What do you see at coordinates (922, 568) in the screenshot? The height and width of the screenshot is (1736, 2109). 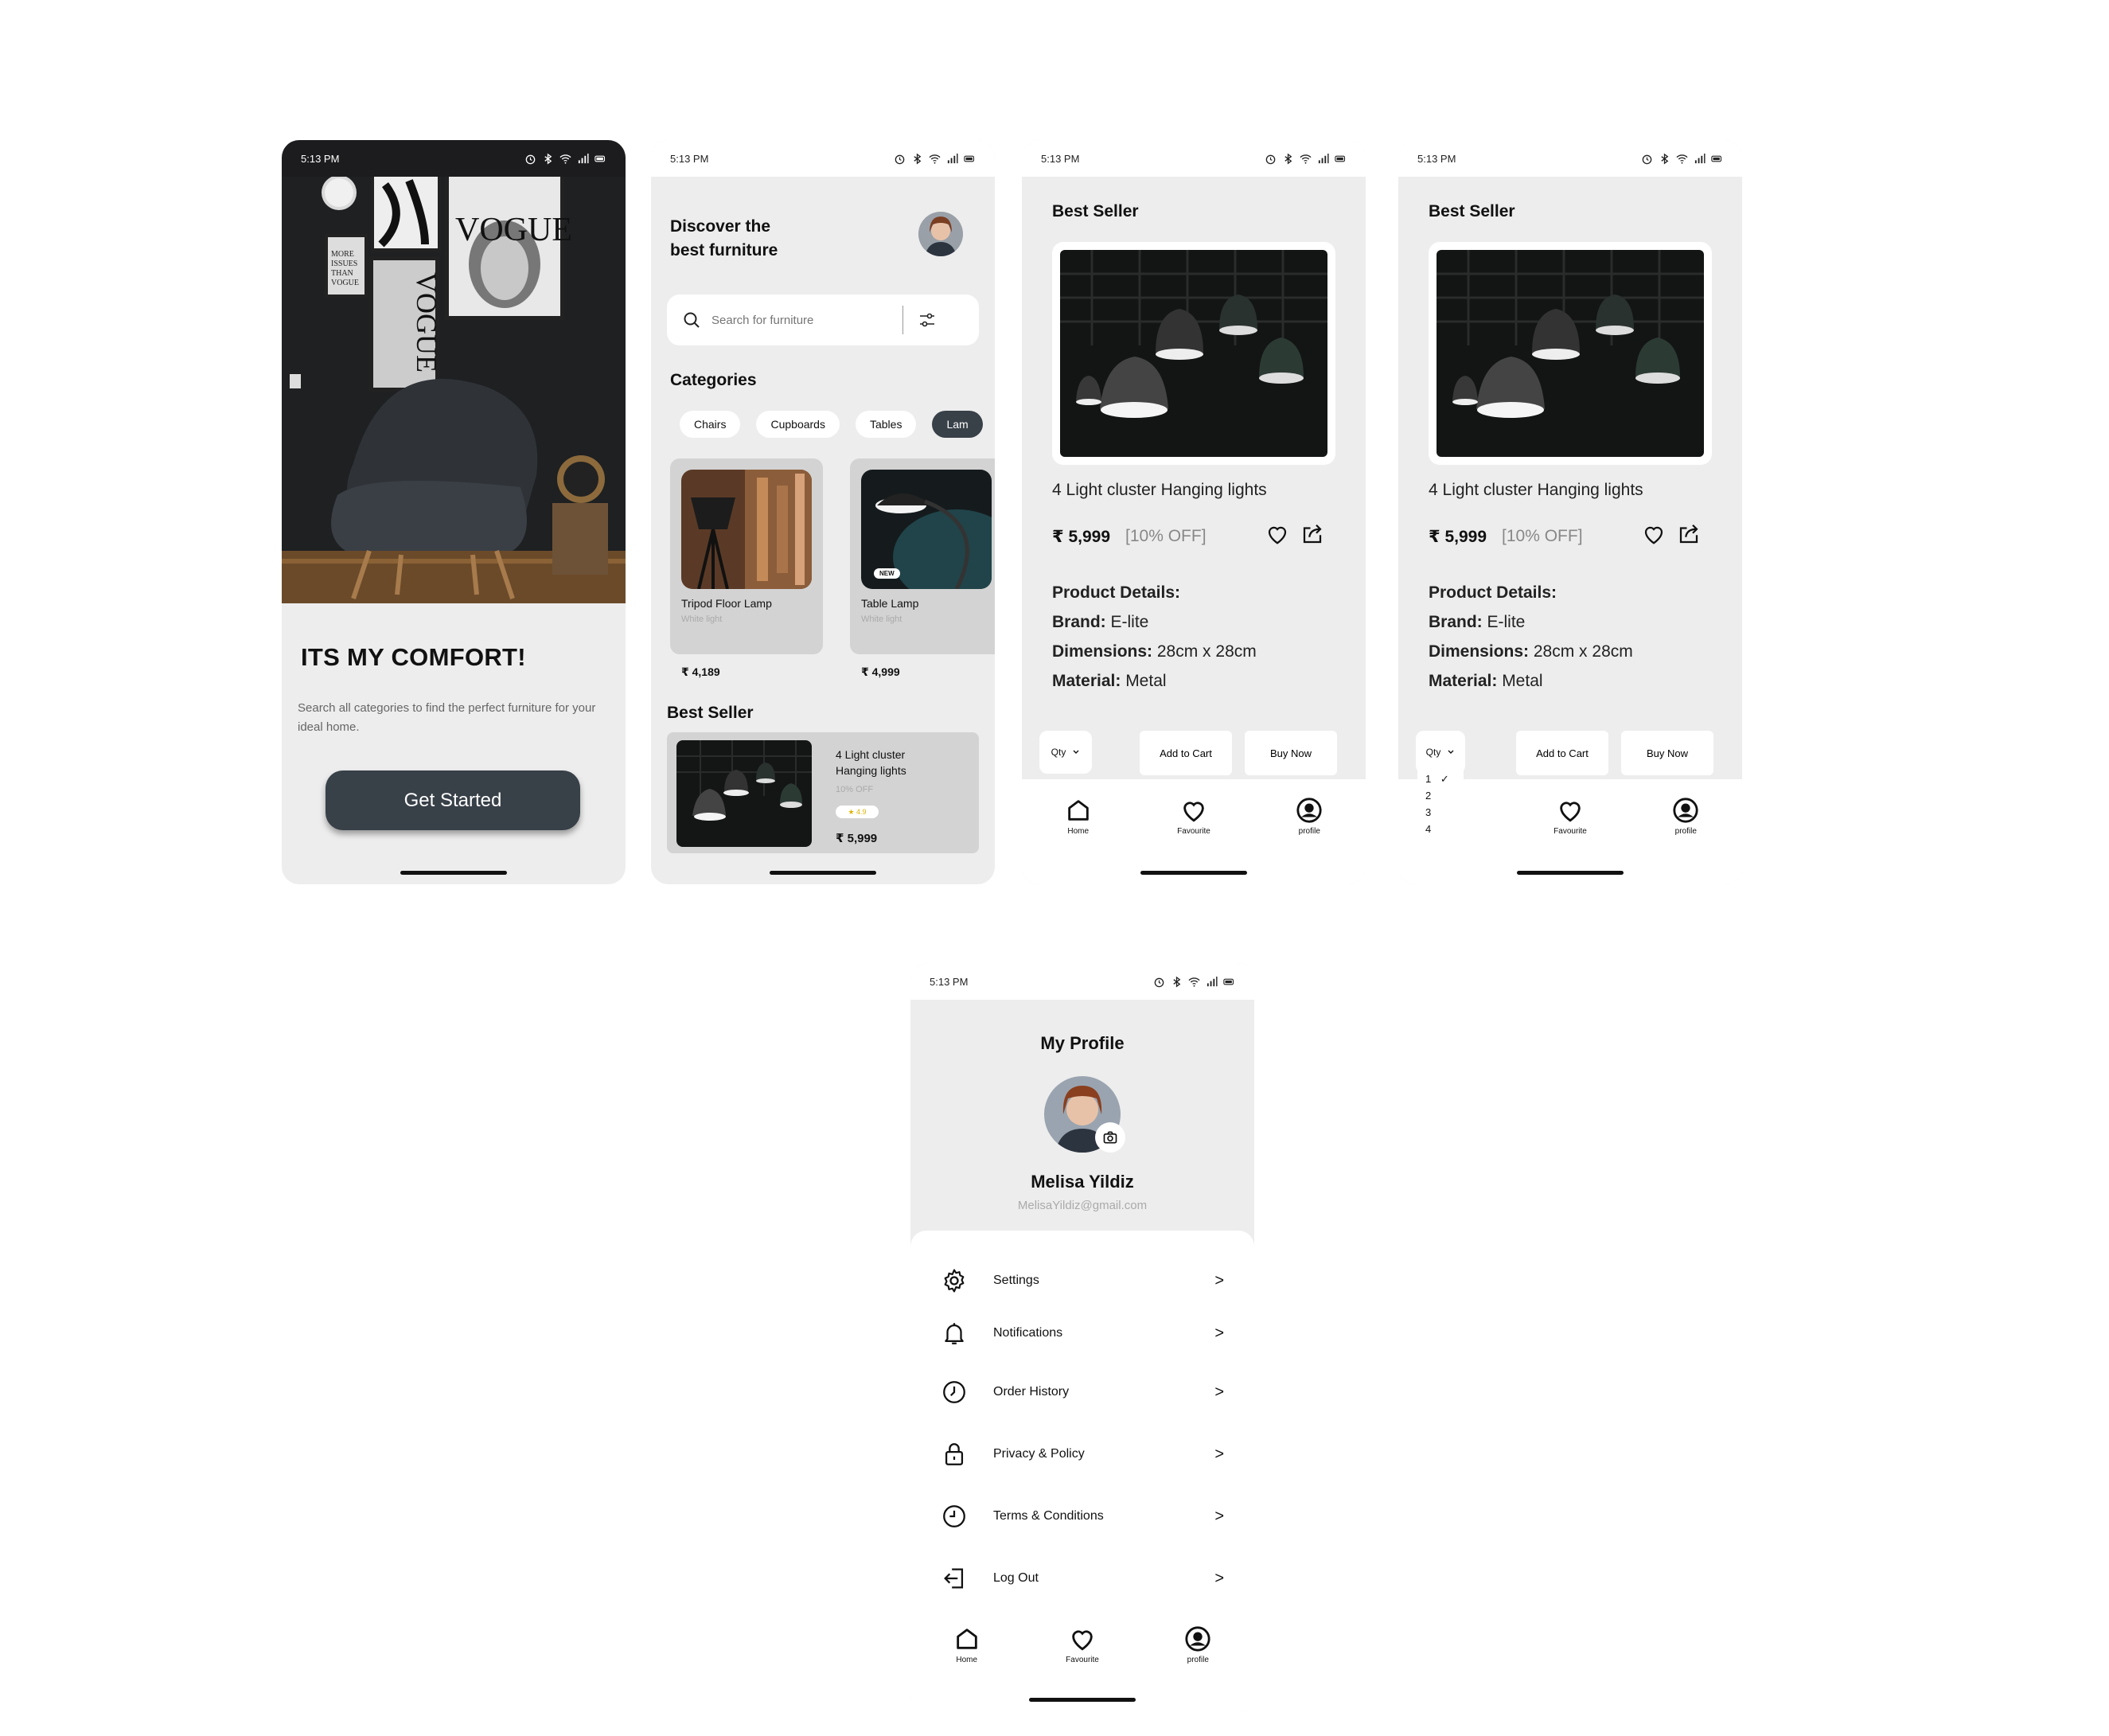 I see `product-card-table-lamp: NEW Table Lamp White light ₹ 4,999` at bounding box center [922, 568].